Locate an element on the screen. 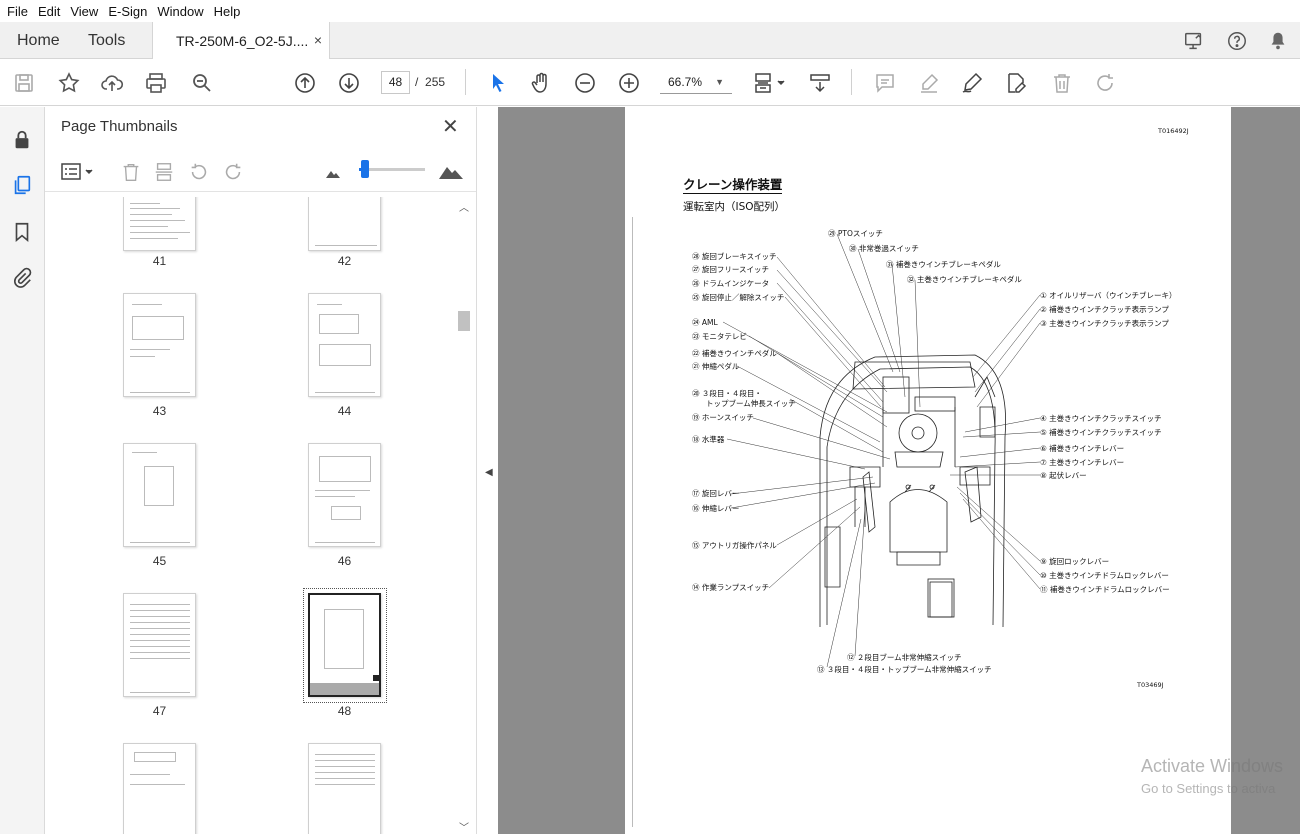 This screenshot has height=834, width=1300. rotate-right-icon is located at coordinates (233, 173).